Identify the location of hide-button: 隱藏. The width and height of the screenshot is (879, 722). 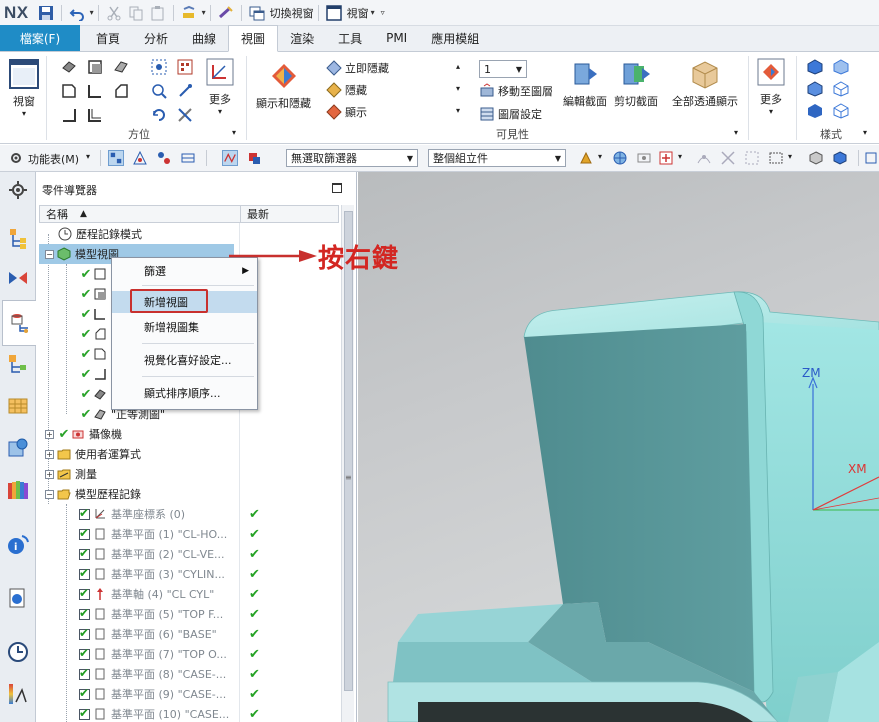
(346, 90).